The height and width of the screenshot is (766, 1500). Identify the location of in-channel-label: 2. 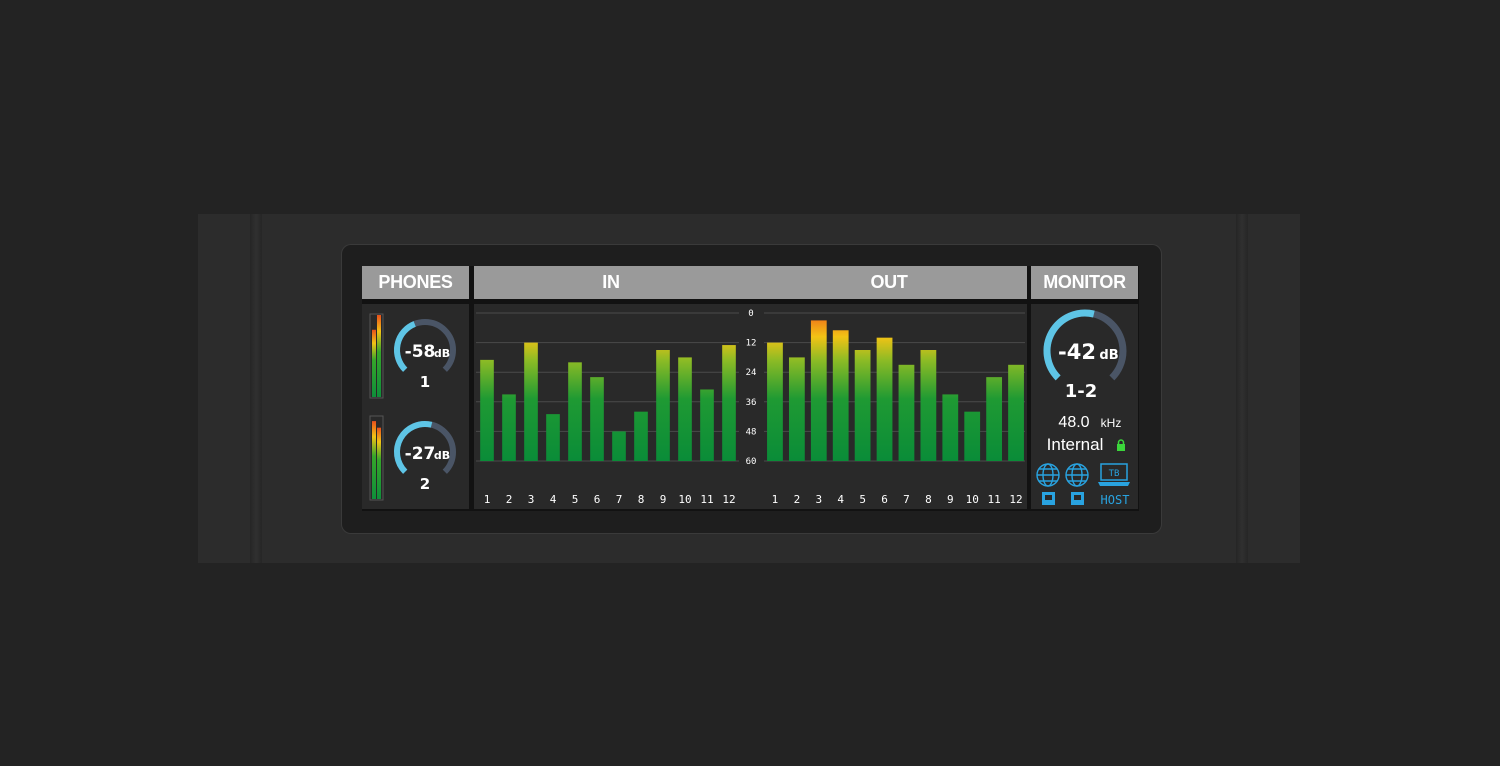
(509, 499).